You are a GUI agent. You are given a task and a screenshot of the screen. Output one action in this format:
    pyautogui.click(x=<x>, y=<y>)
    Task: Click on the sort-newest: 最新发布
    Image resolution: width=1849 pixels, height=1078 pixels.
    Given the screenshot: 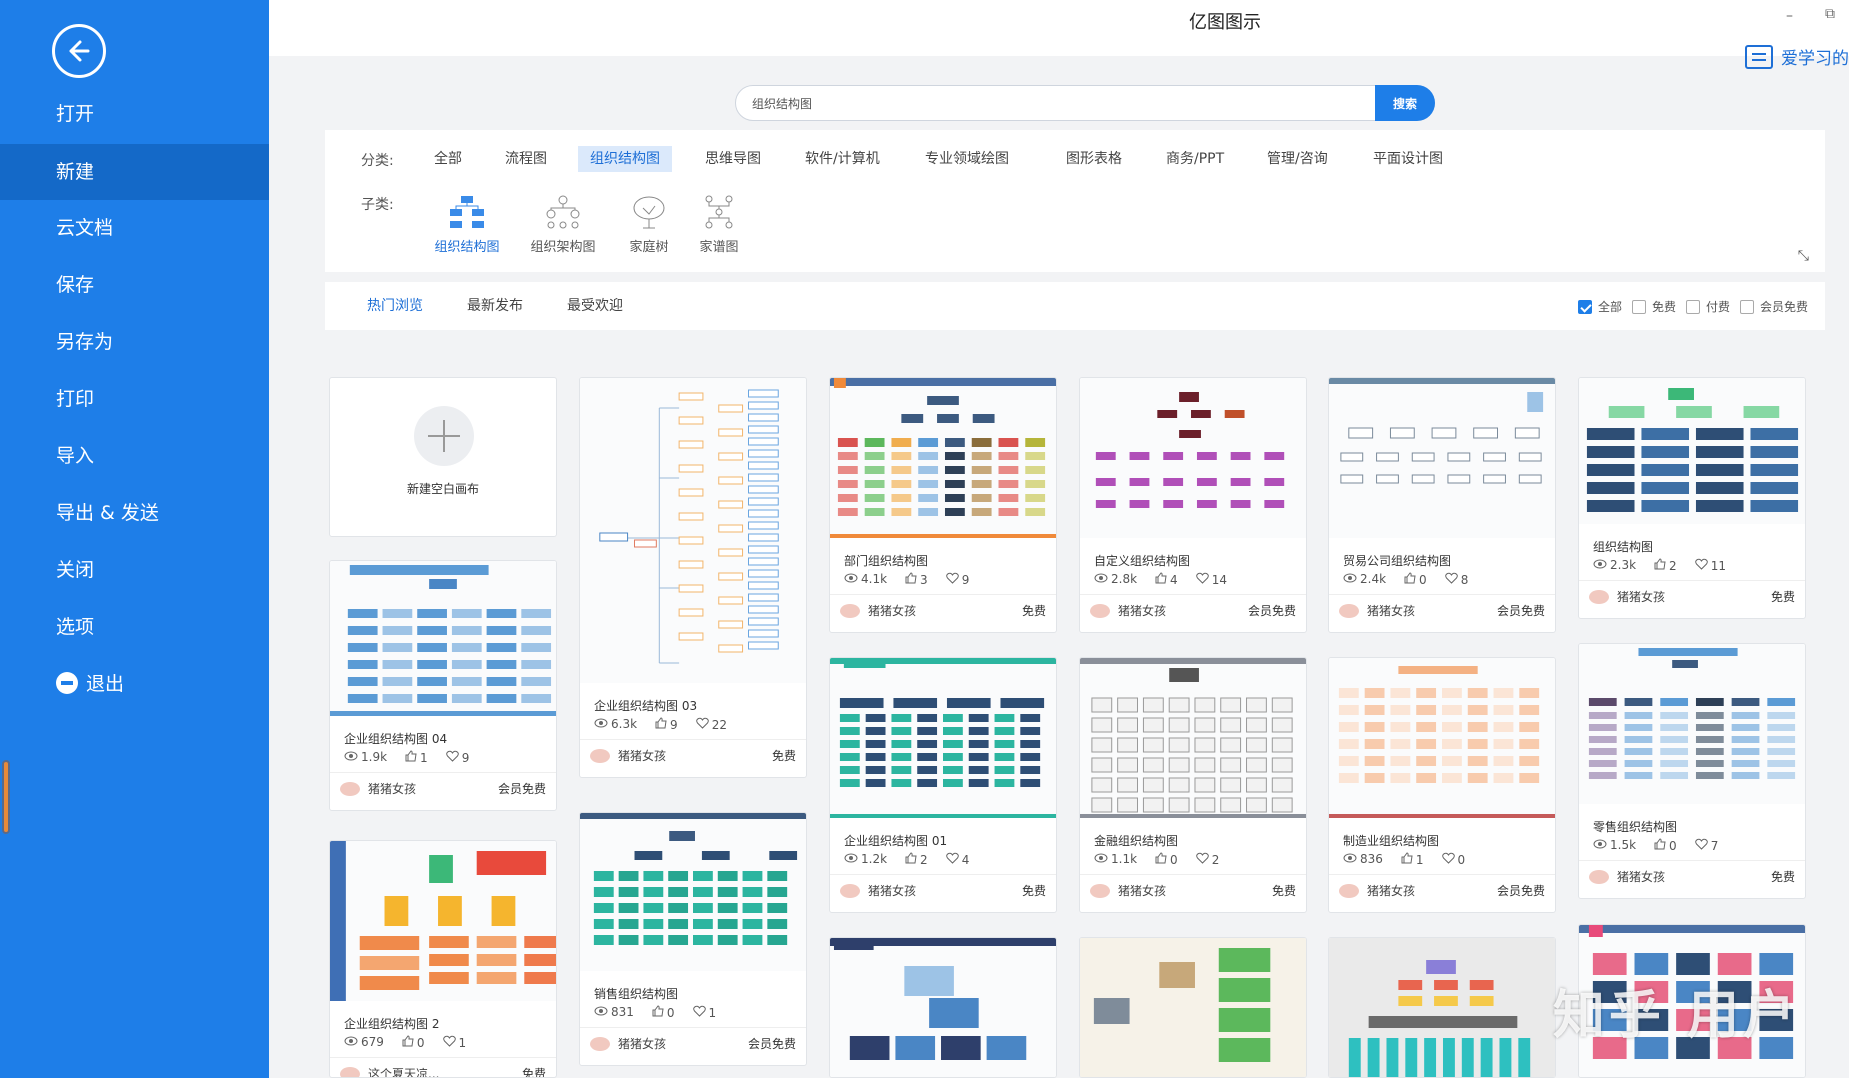 What is the action you would take?
    pyautogui.click(x=495, y=306)
    